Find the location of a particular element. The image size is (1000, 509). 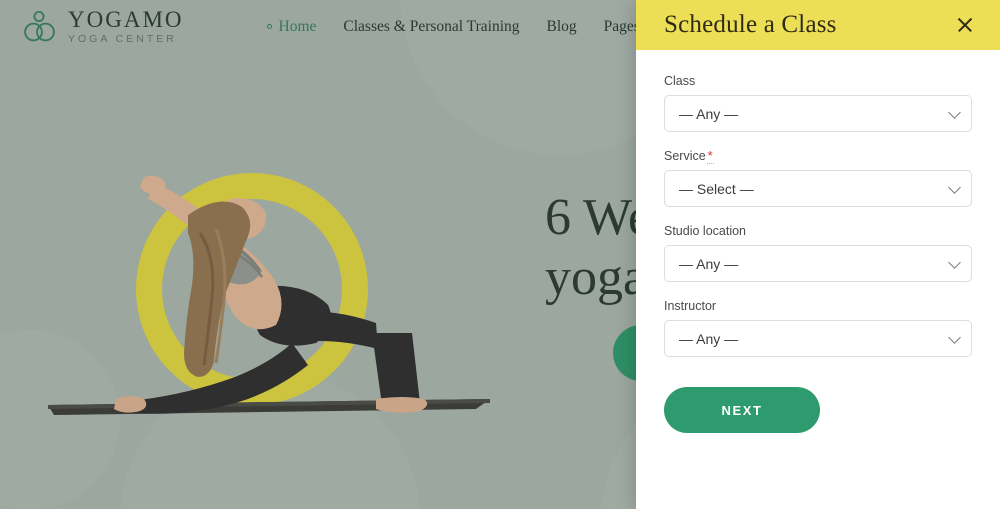

select-studio-location: — Any — is located at coordinates (818, 263).